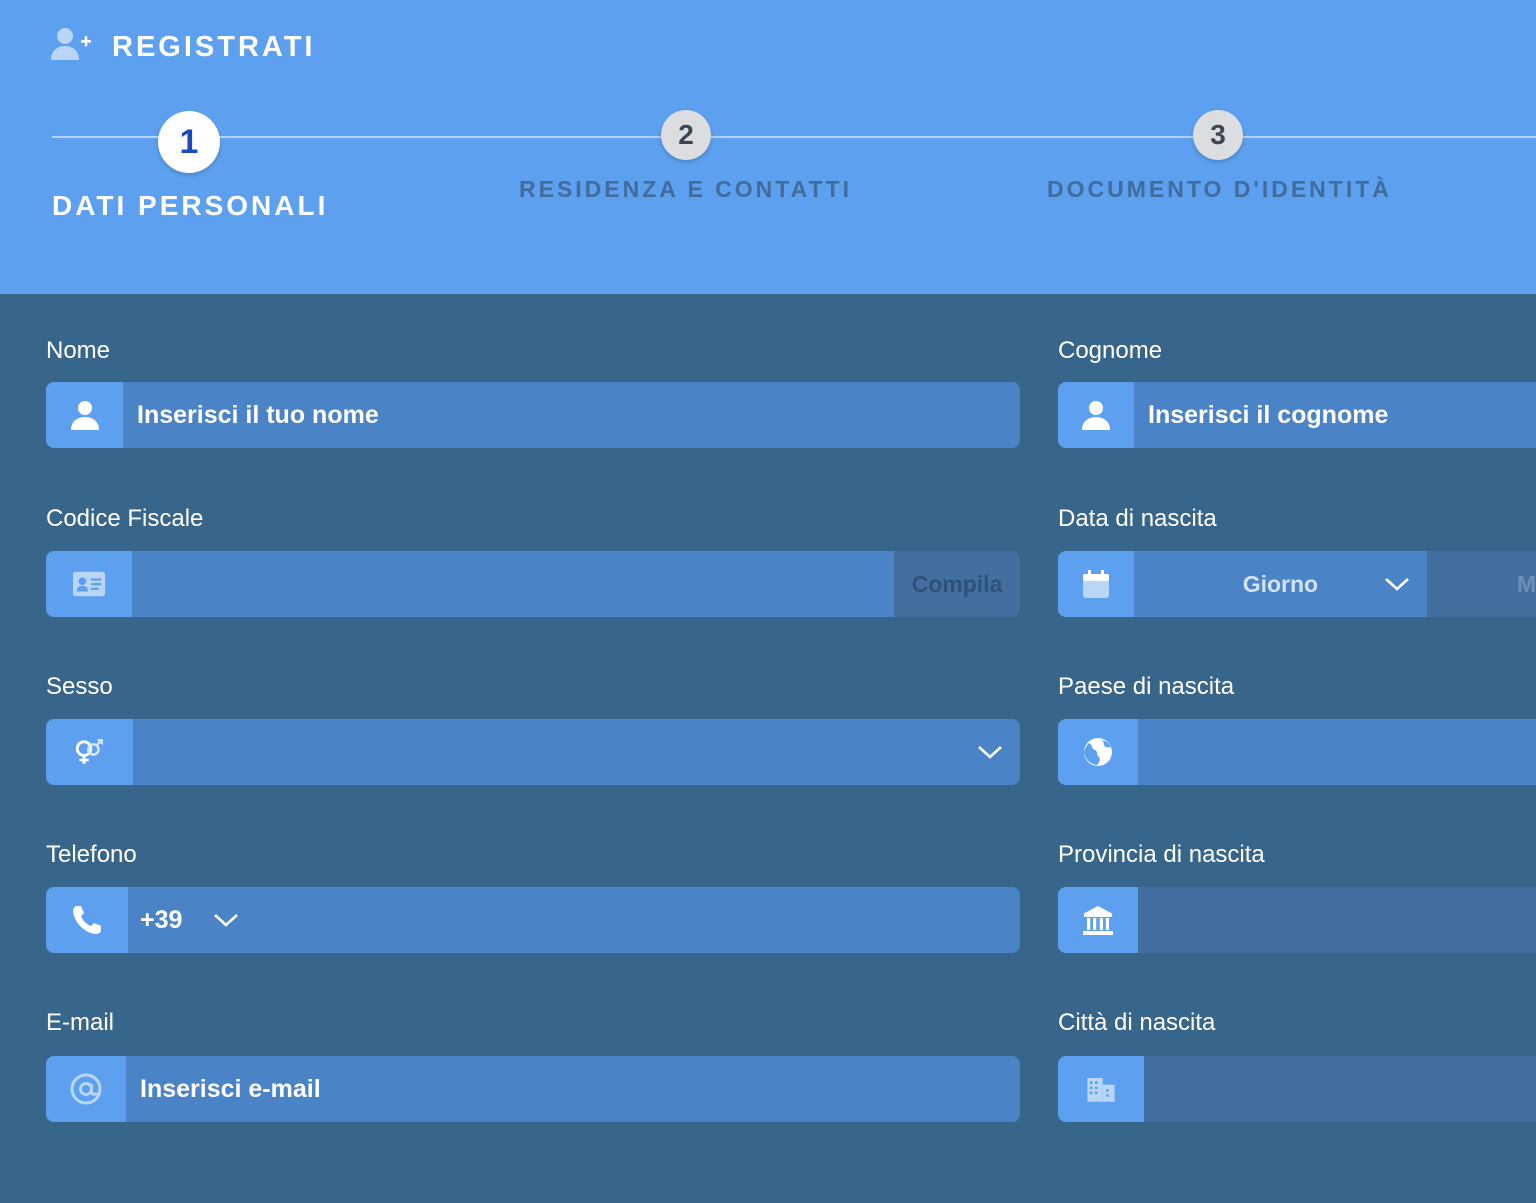  Describe the element at coordinates (161, 919) in the screenshot. I see `country-prefix-value: +39` at that location.